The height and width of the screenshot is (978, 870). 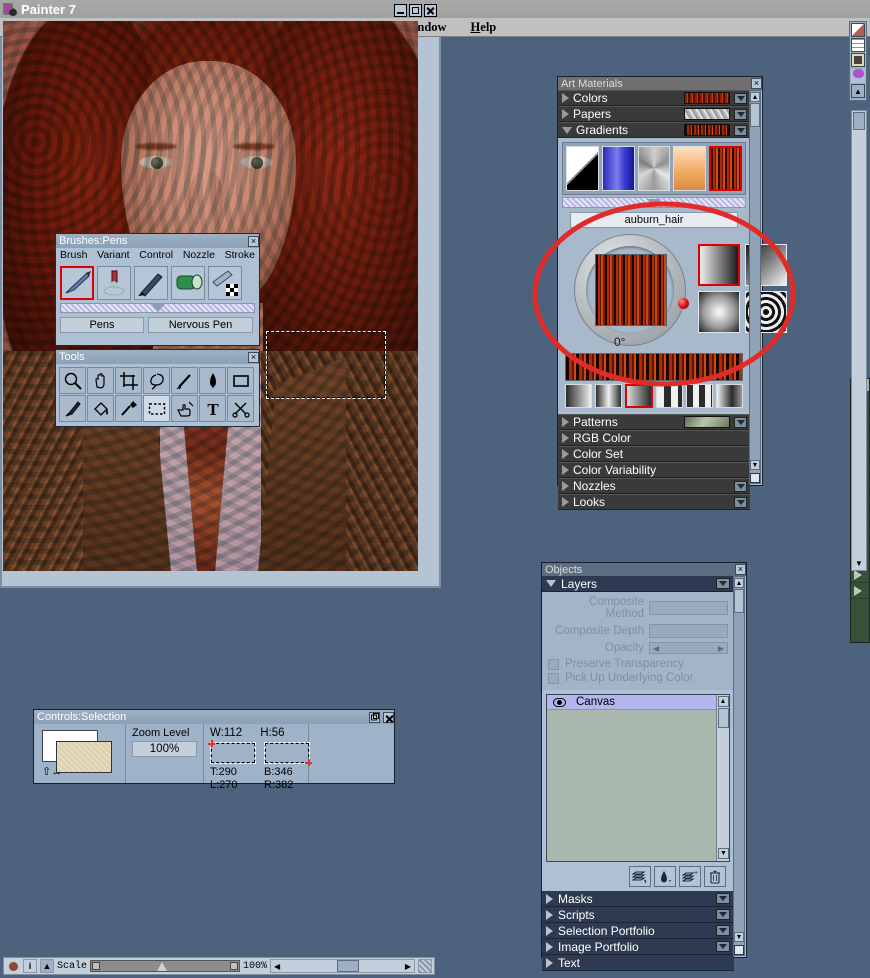 What do you see at coordinates (723, 898) in the screenshot?
I see `masks-menu-button` at bounding box center [723, 898].